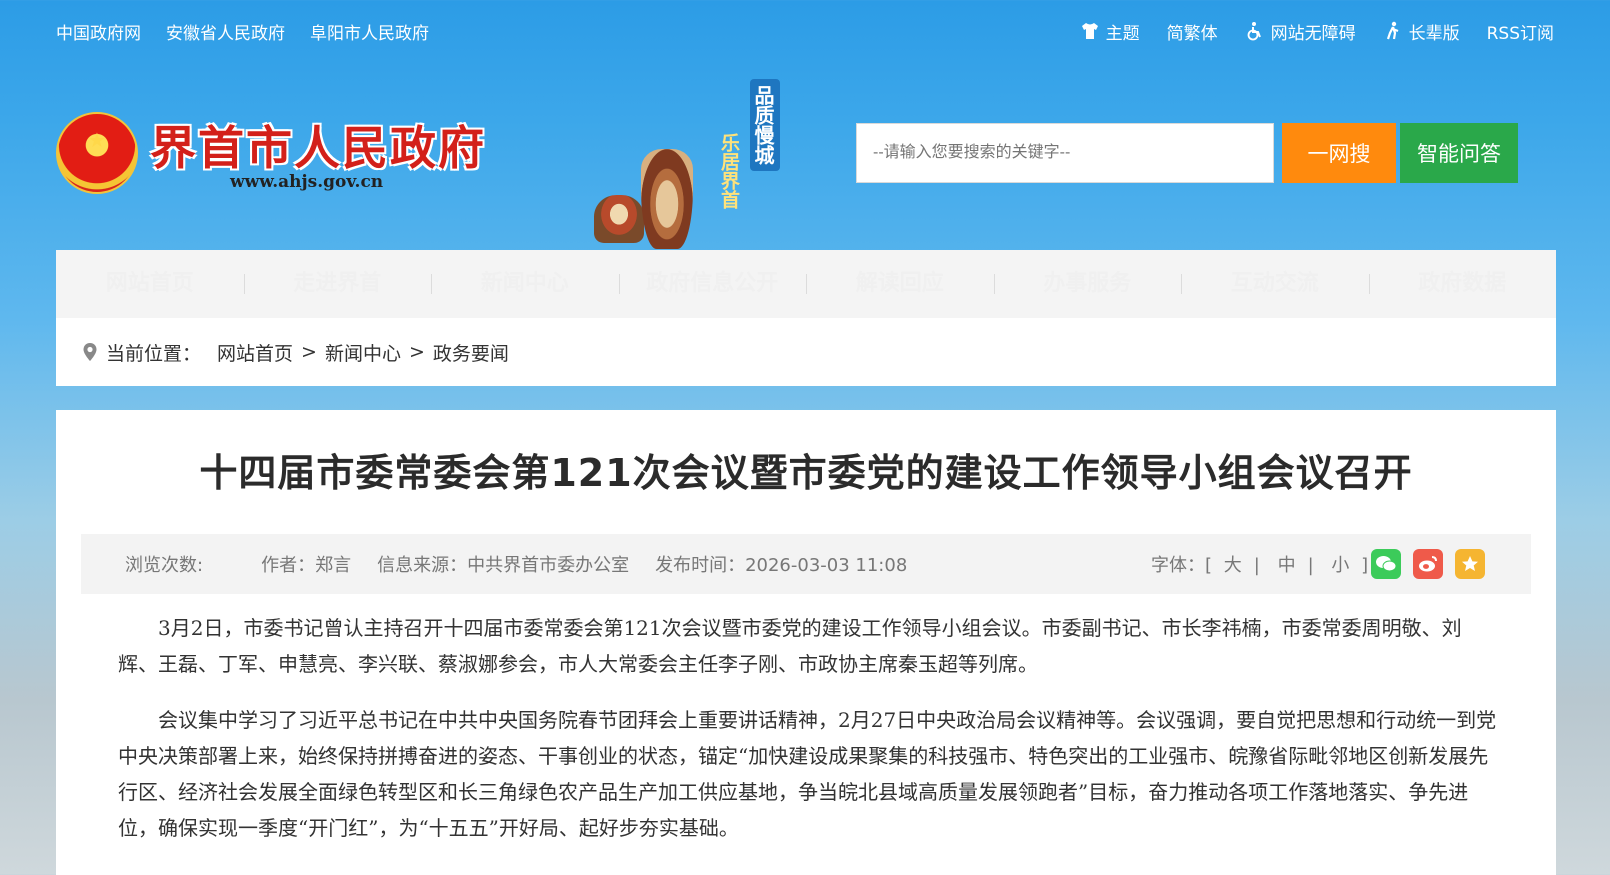 This screenshot has width=1610, height=875. What do you see at coordinates (306, 565) in the screenshot?
I see `author: 作者：郑言` at bounding box center [306, 565].